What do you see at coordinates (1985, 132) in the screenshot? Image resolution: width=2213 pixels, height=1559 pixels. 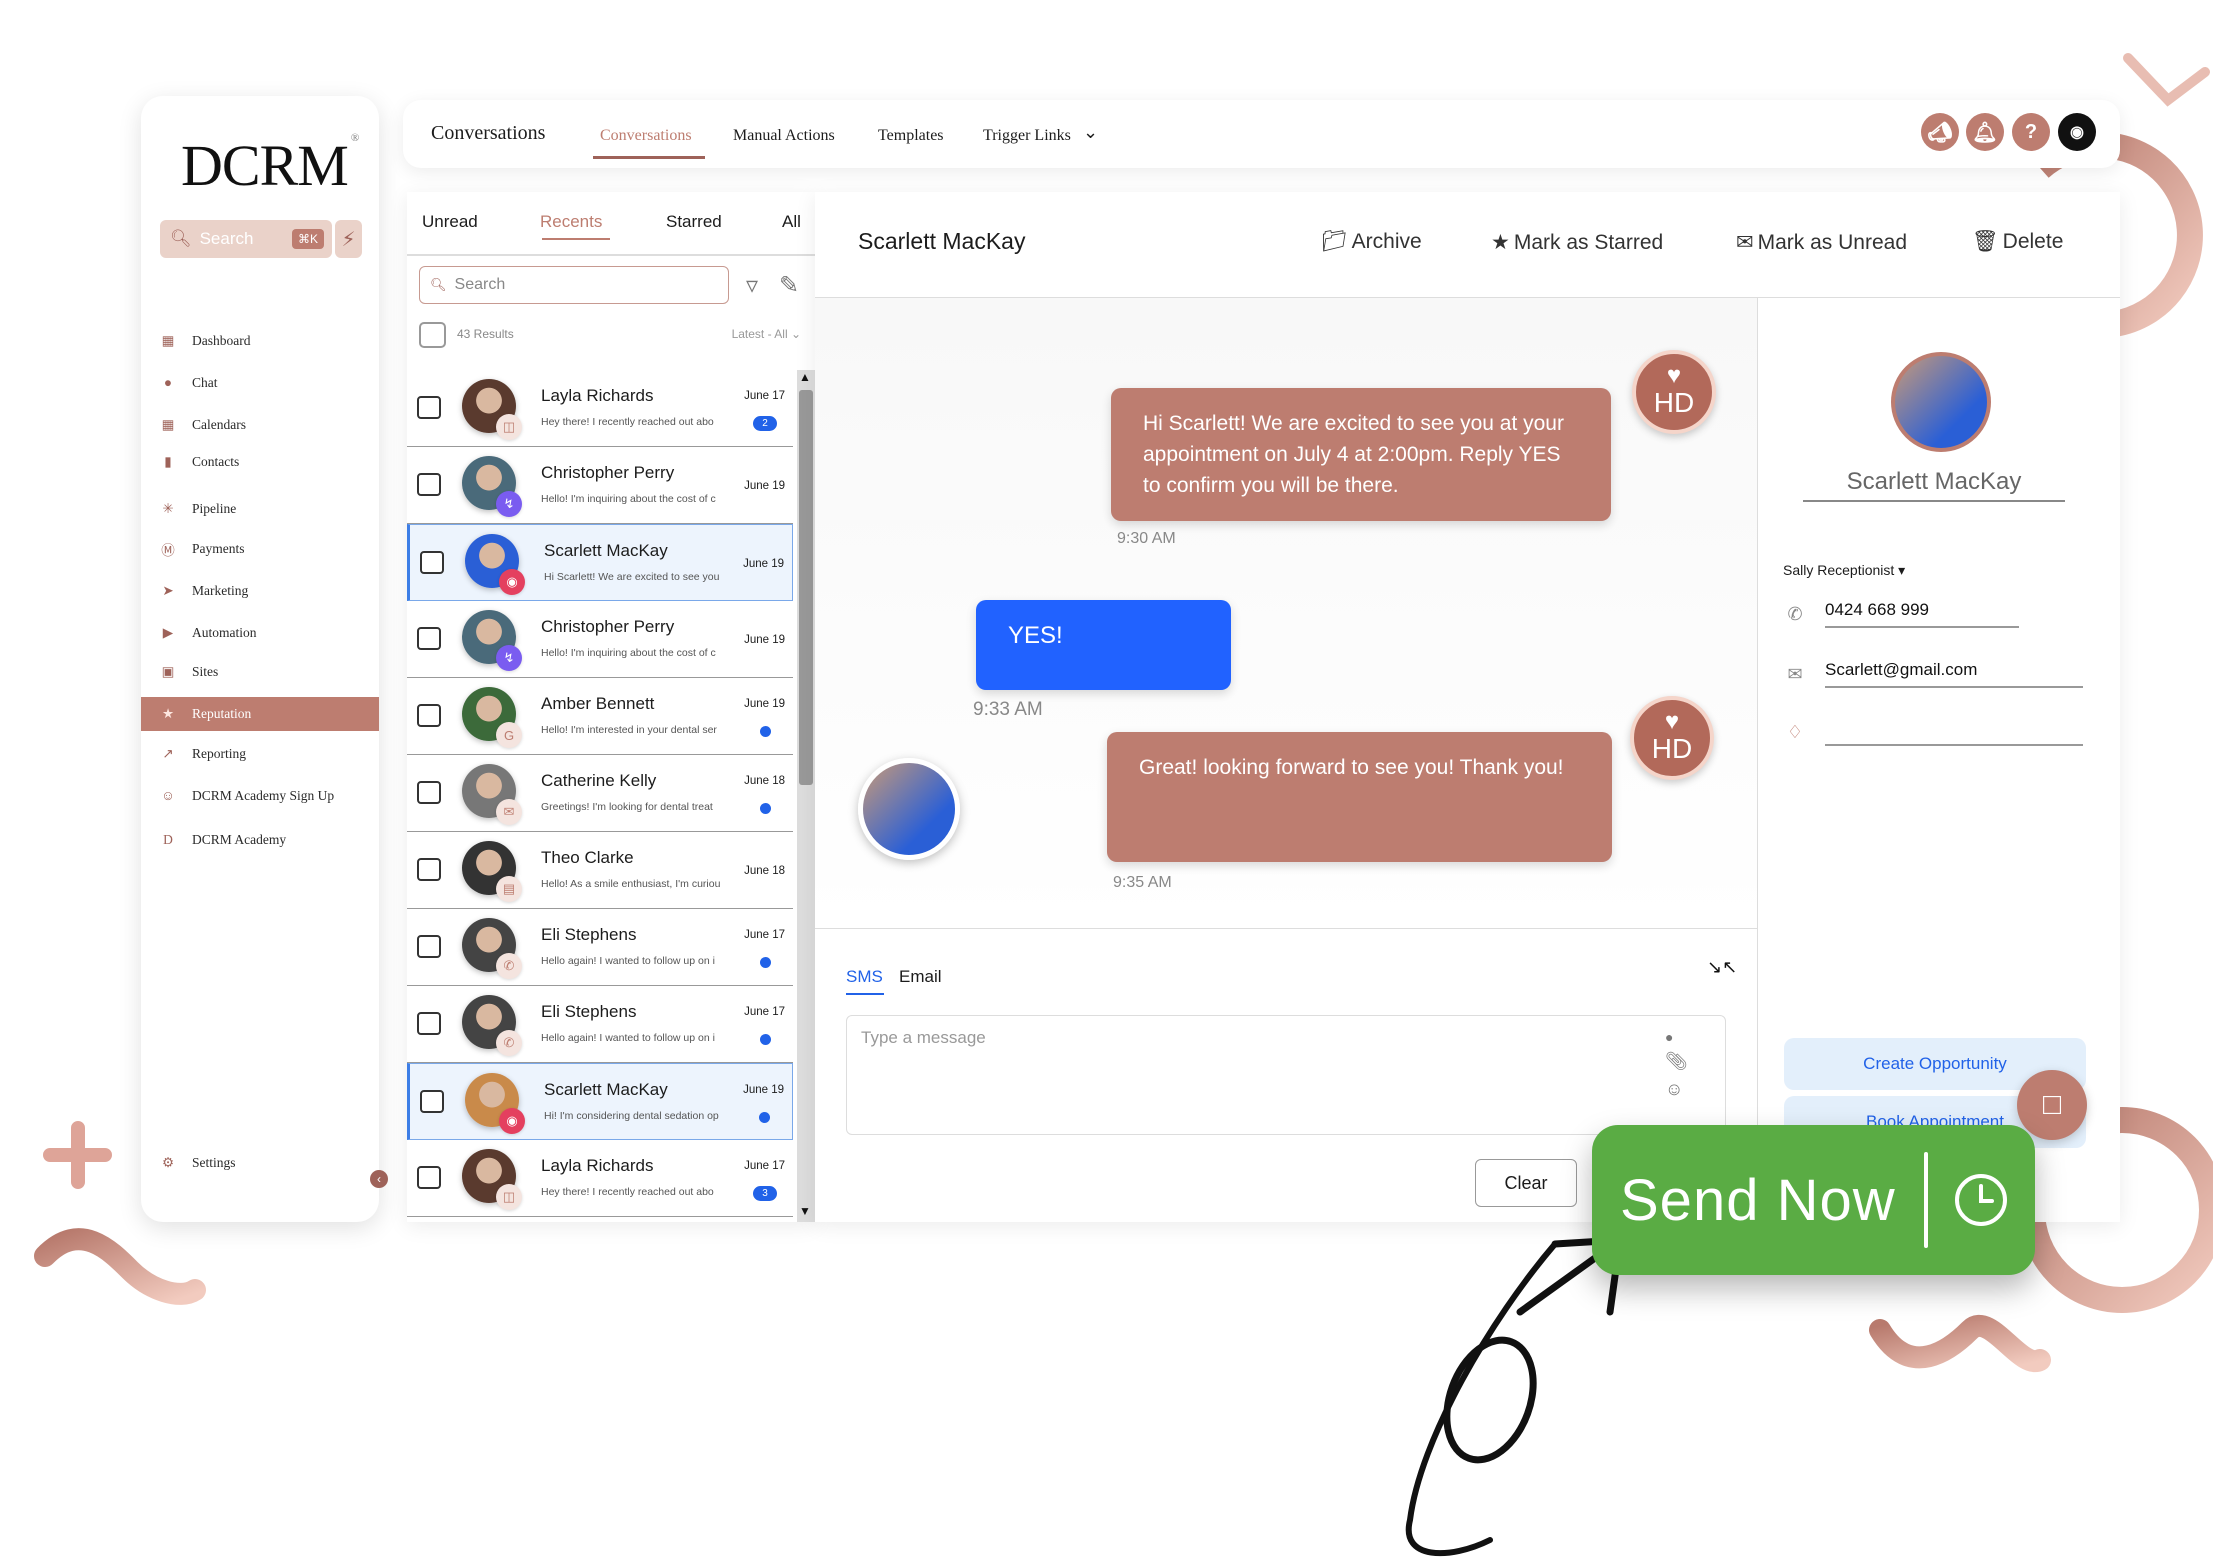 I see `bell-icon: 🔔︎` at bounding box center [1985, 132].